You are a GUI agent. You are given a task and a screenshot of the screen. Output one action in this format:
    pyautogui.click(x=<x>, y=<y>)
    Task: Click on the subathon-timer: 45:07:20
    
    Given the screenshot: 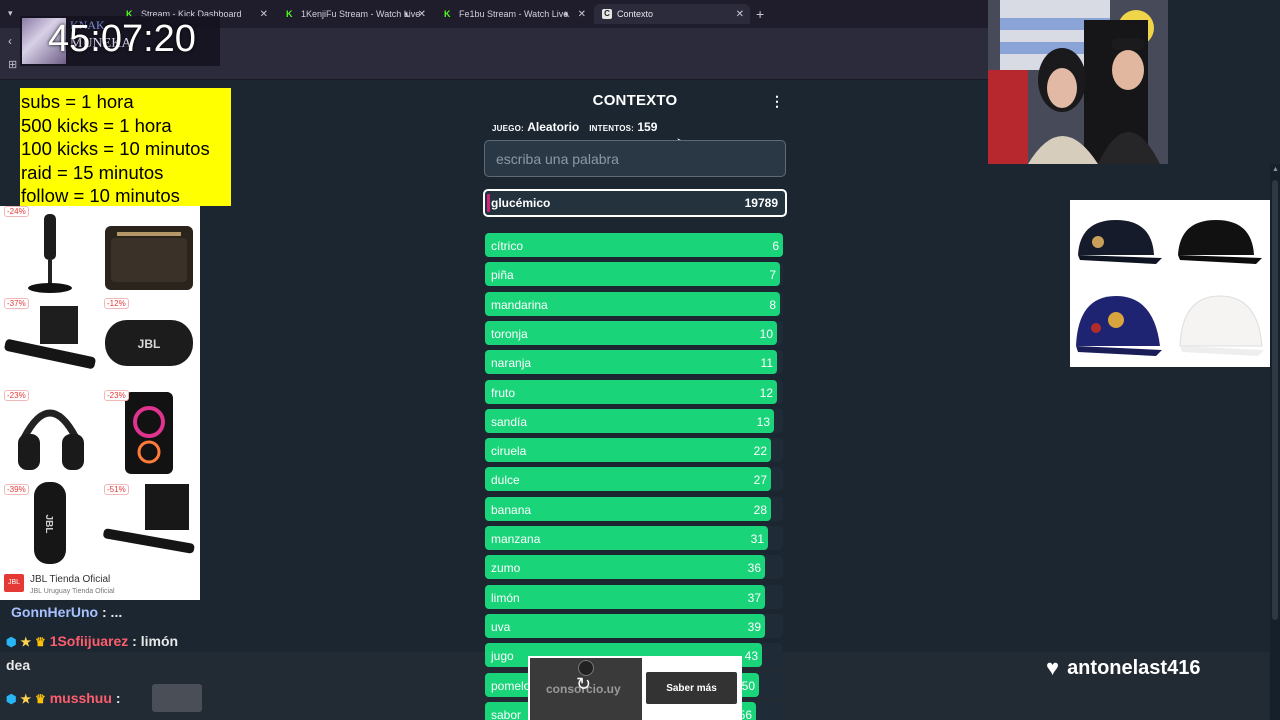 What is the action you would take?
    pyautogui.click(x=122, y=39)
    